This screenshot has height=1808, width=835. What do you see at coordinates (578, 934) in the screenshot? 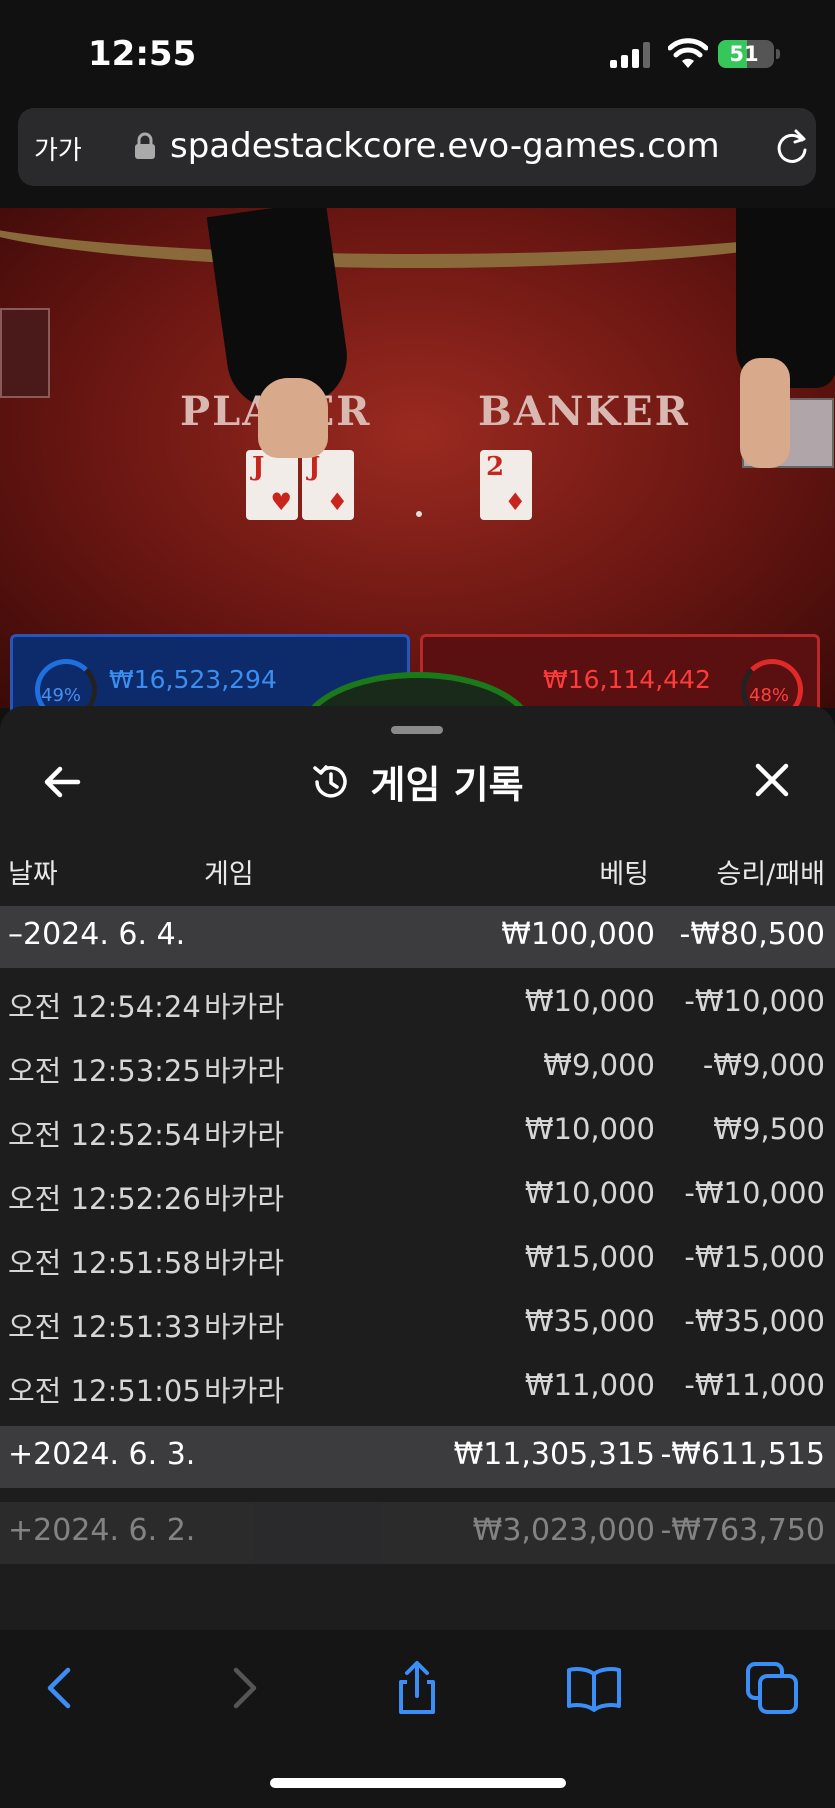
I see `group-bet-total: ₩100,000` at bounding box center [578, 934].